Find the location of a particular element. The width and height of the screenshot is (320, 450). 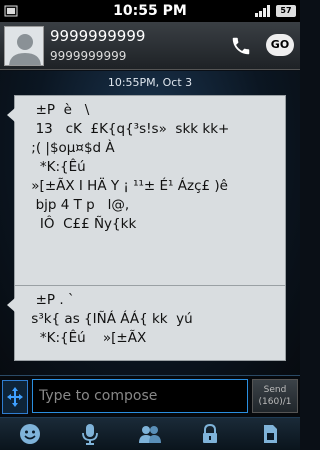

avatar is located at coordinates (24, 46).